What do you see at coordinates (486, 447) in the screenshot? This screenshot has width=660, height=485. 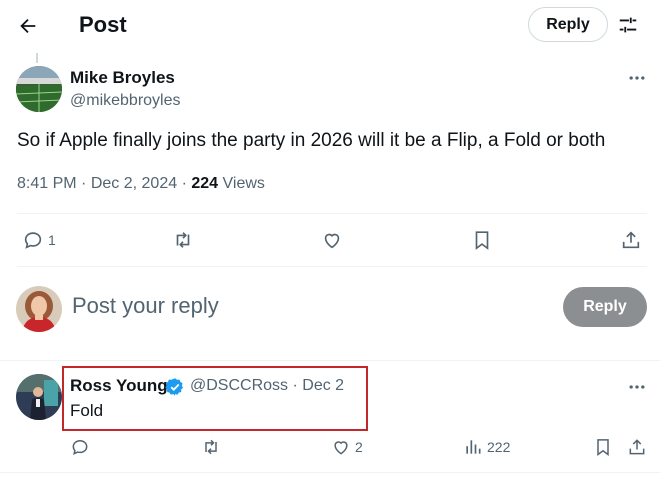 I see `reply-views-action: 222` at bounding box center [486, 447].